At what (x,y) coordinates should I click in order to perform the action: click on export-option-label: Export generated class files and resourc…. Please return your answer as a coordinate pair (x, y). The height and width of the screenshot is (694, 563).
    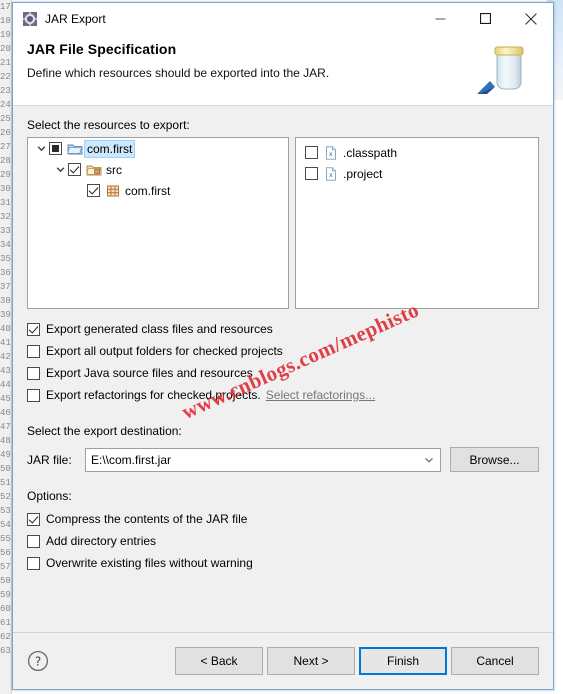
    Looking at the image, I should click on (159, 329).